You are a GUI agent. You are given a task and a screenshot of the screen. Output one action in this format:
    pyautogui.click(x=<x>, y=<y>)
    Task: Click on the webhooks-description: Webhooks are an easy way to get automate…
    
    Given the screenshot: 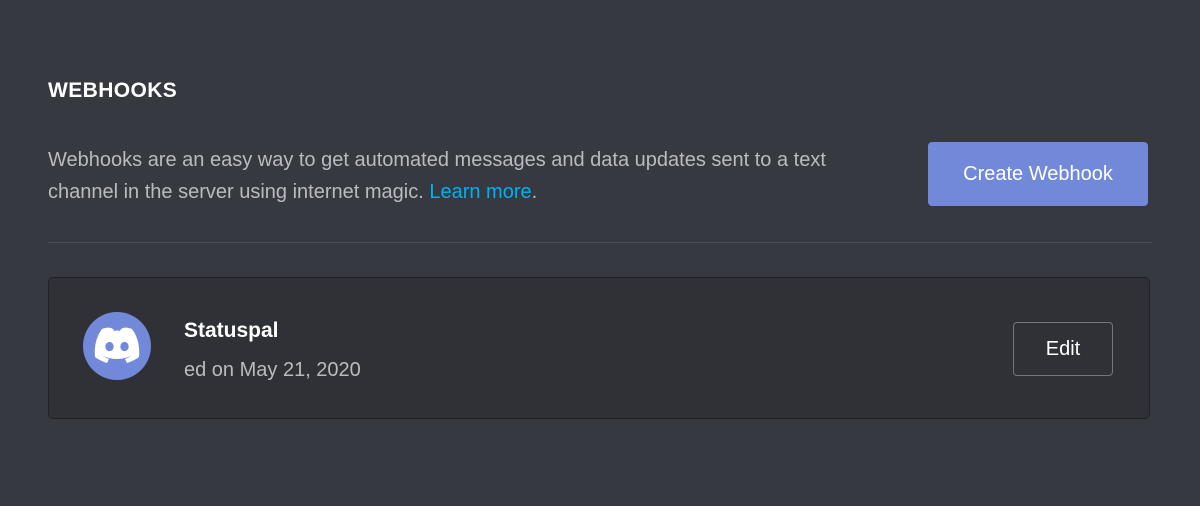 What is the action you would take?
    pyautogui.click(x=468, y=176)
    